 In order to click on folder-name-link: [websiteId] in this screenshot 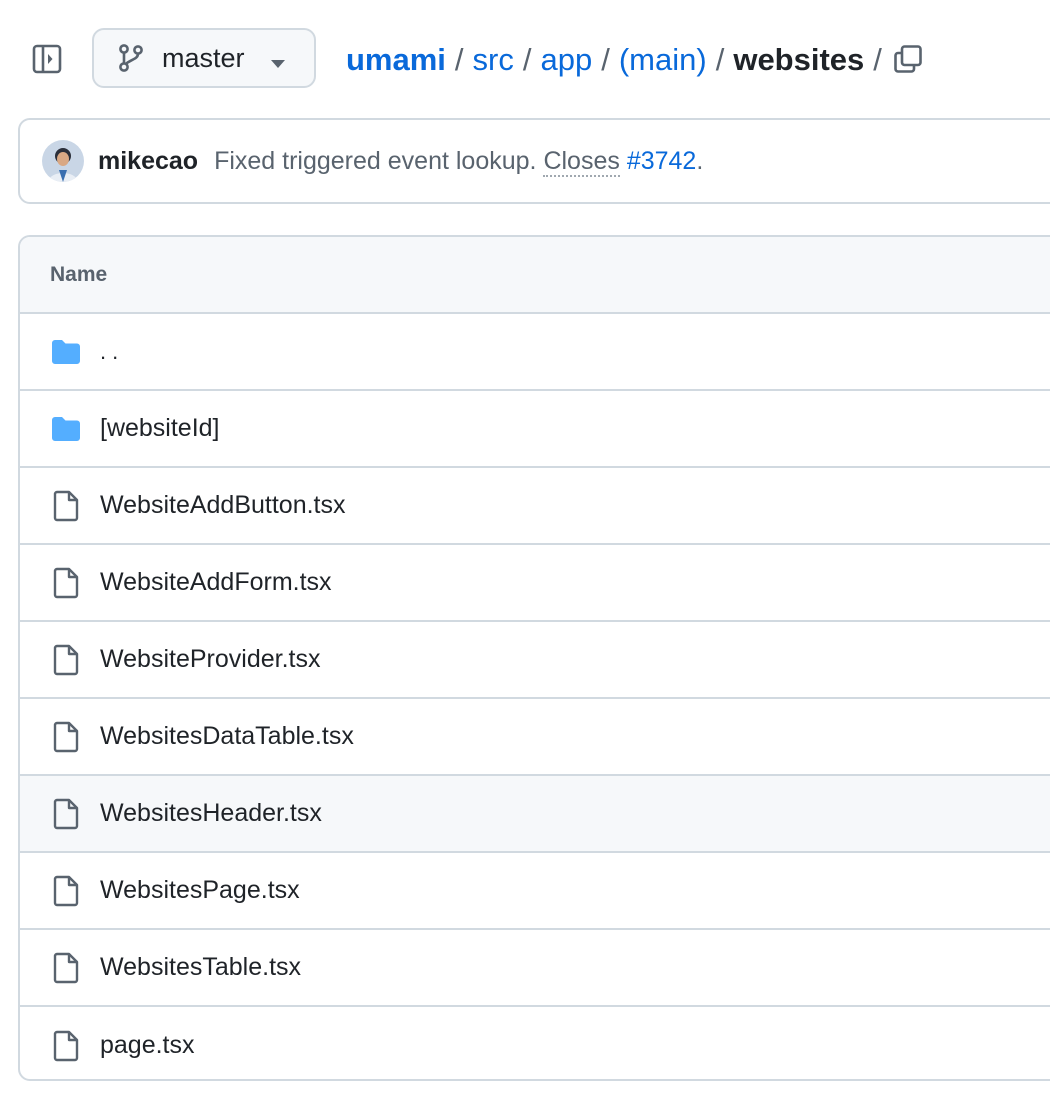, I will do `click(160, 428)`.